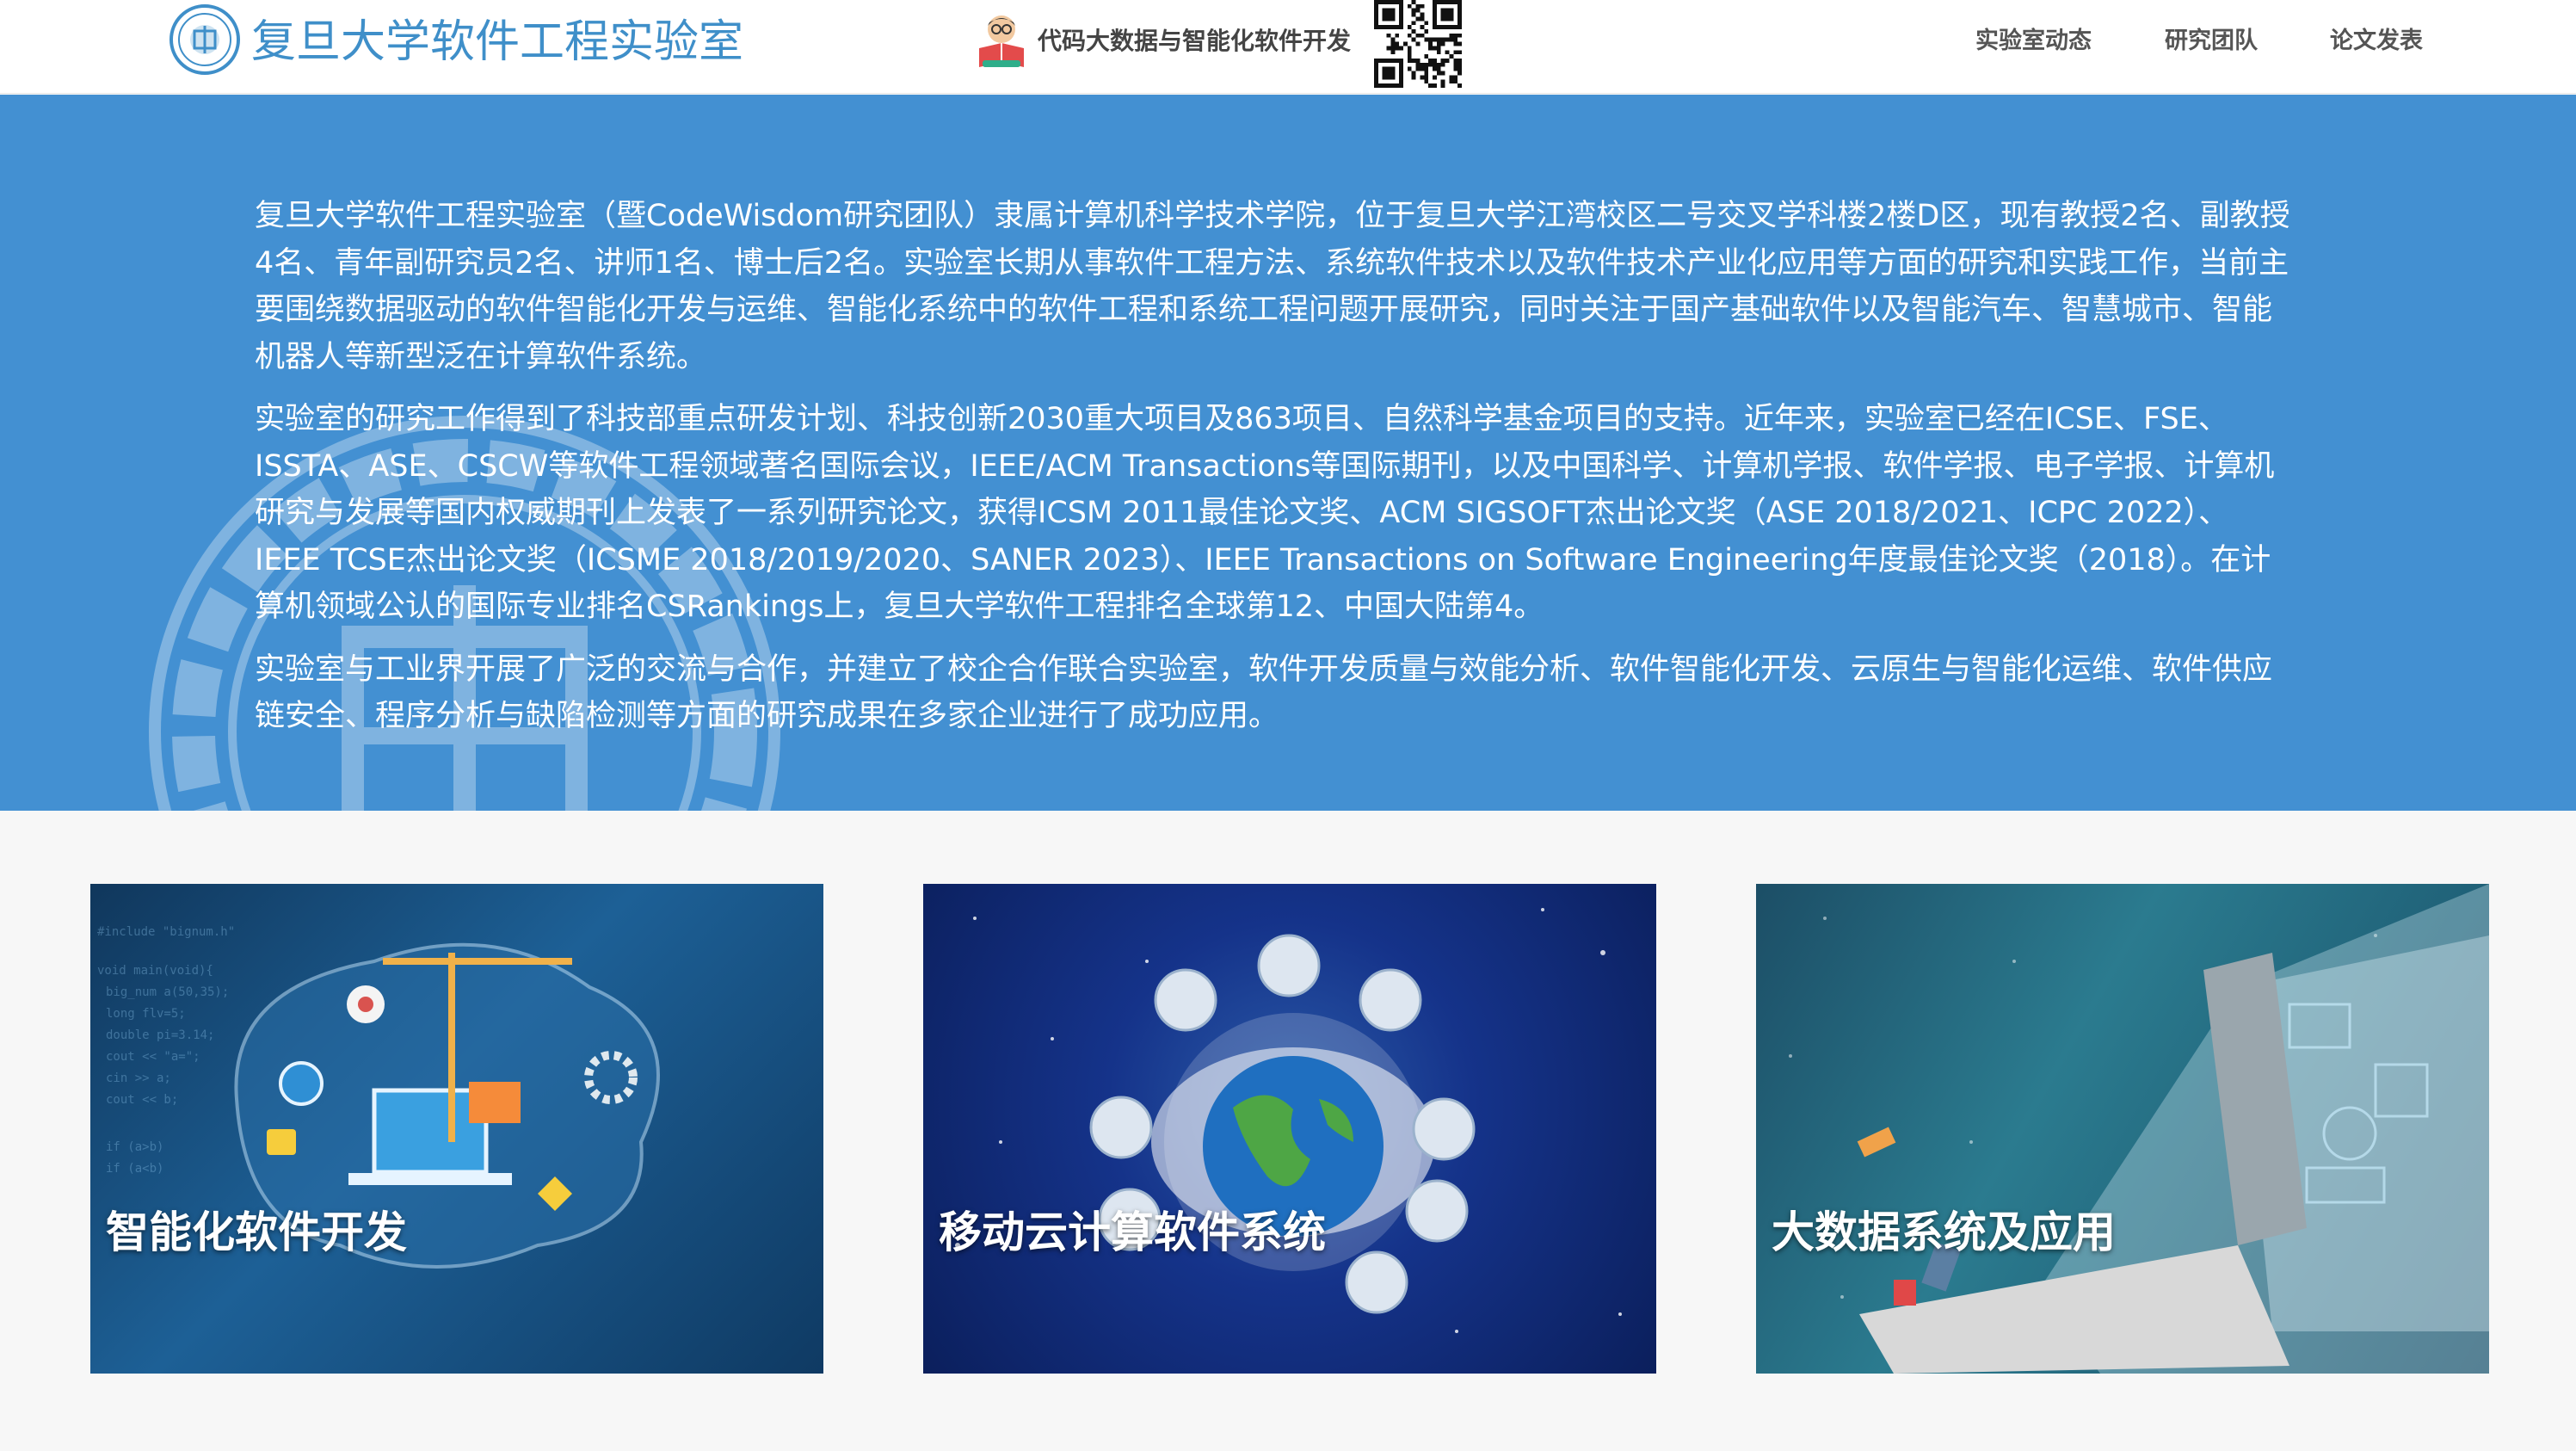  I want to click on laptop-data-icon, so click(2139, 1129).